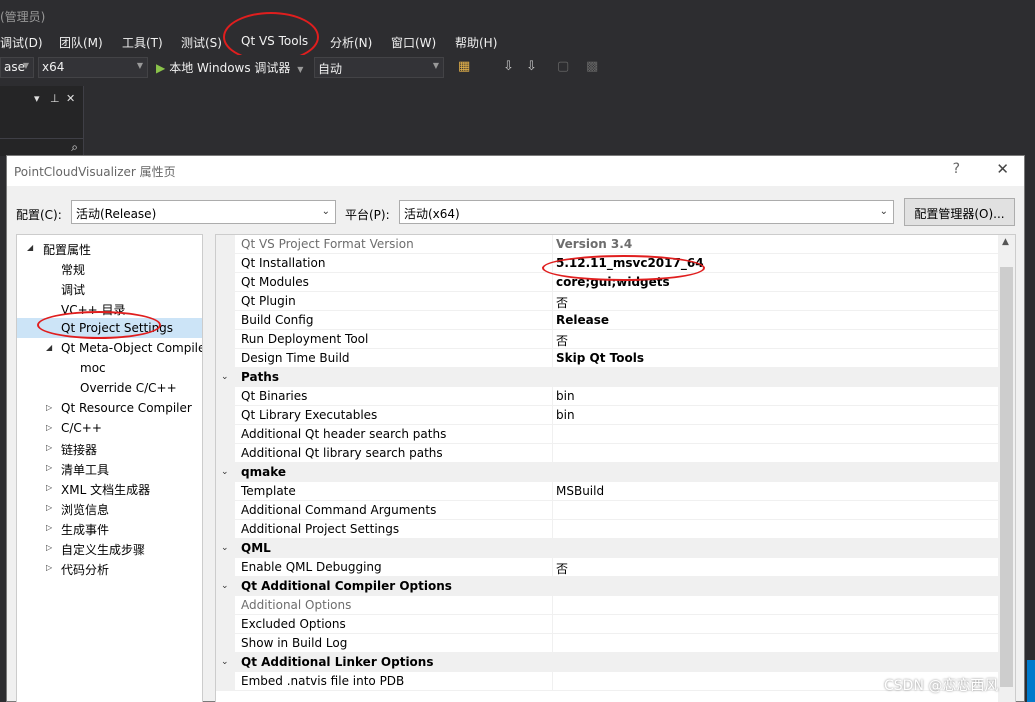  I want to click on tree-item: moc, so click(109, 368).